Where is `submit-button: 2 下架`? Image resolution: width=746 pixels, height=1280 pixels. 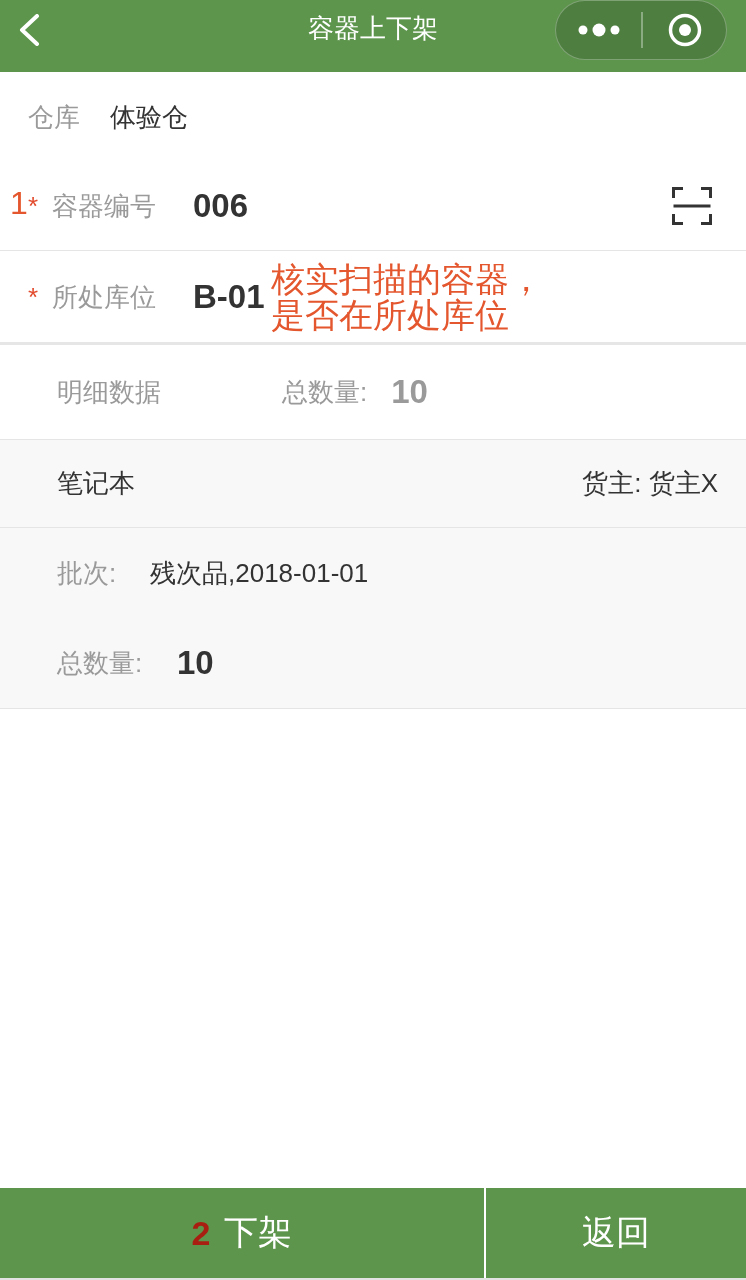 submit-button: 2 下架 is located at coordinates (242, 1233).